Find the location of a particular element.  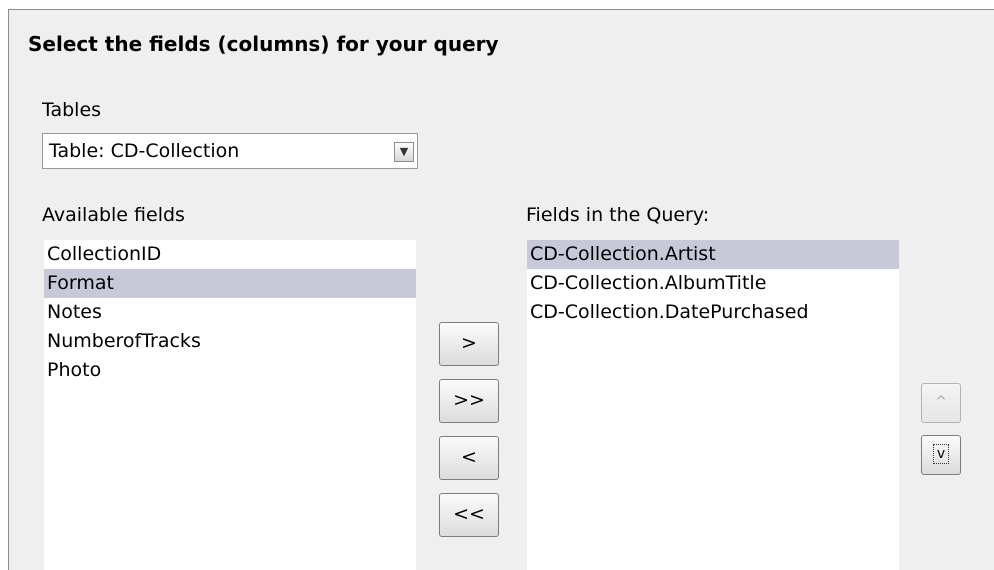

list-item: Notes is located at coordinates (230, 312).